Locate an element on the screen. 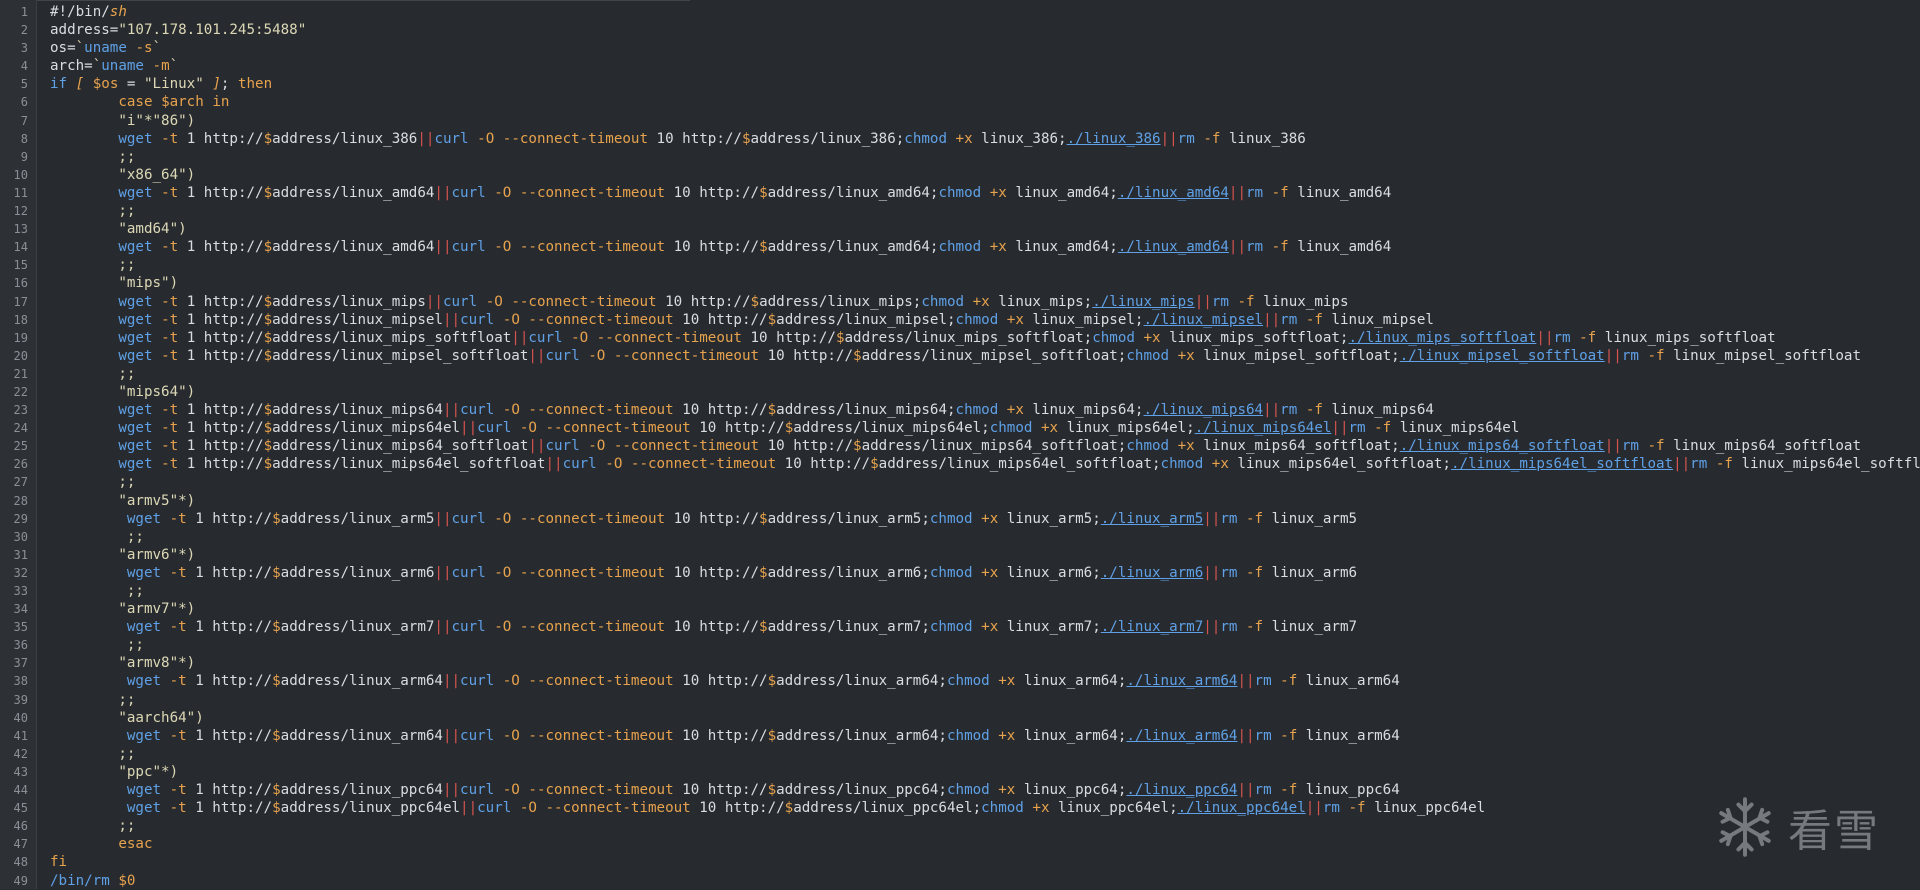 The height and width of the screenshot is (890, 1920). top-divider is located at coordinates (345, 0).